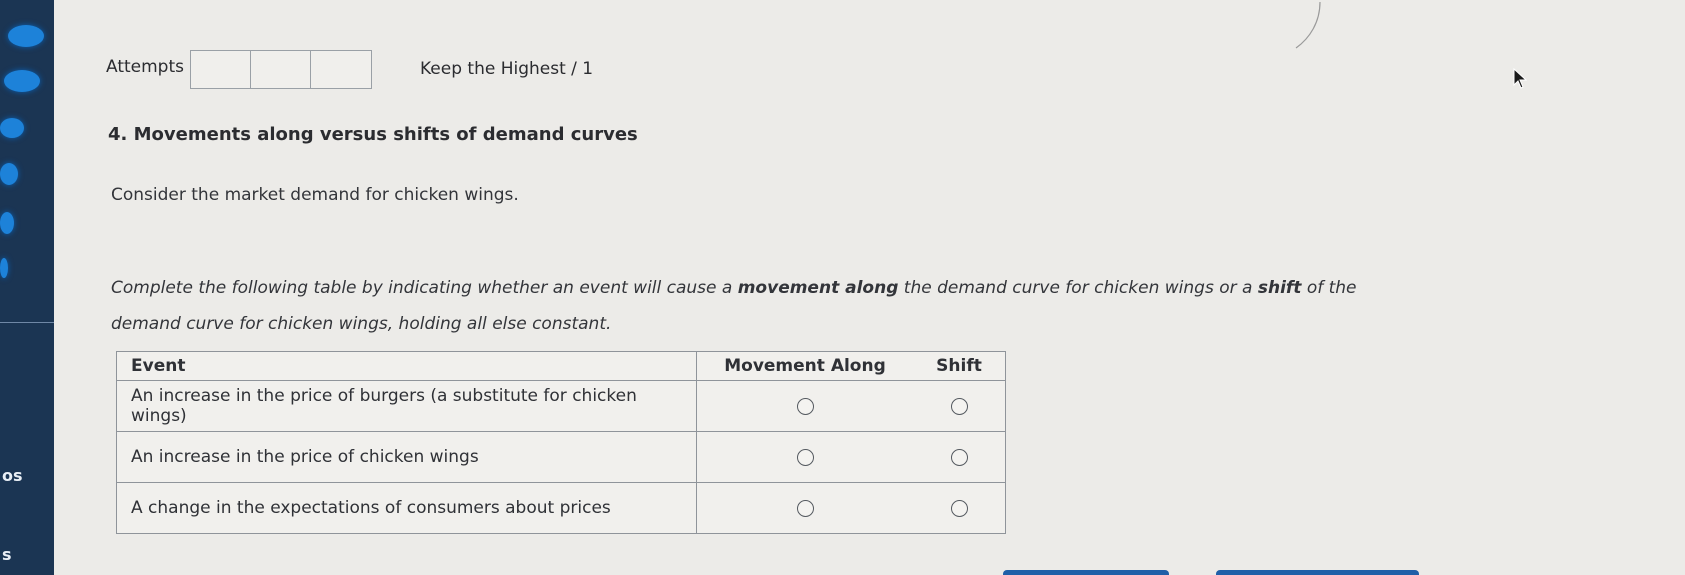  What do you see at coordinates (406, 366) in the screenshot?
I see `event-column-header: Event` at bounding box center [406, 366].